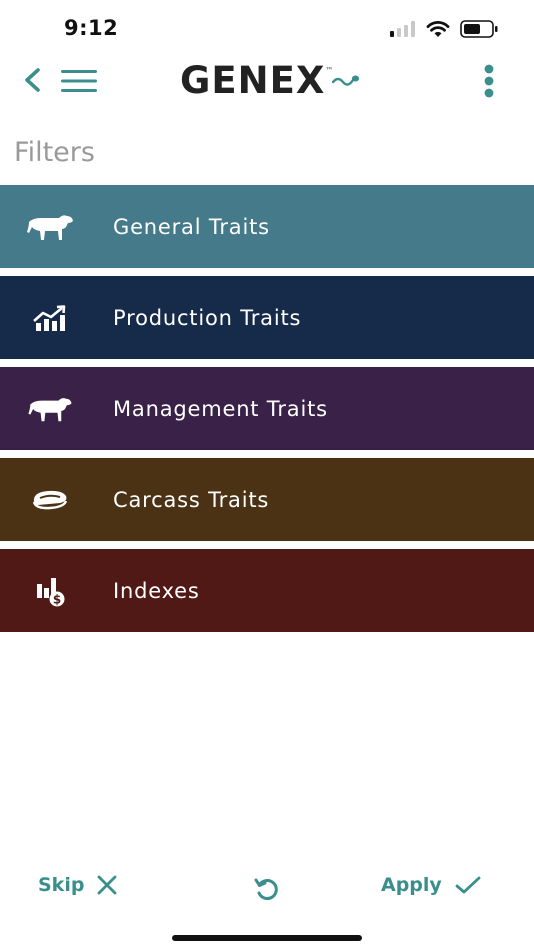 This screenshot has width=534, height=950. I want to click on logo-text: GENEX, so click(253, 80).